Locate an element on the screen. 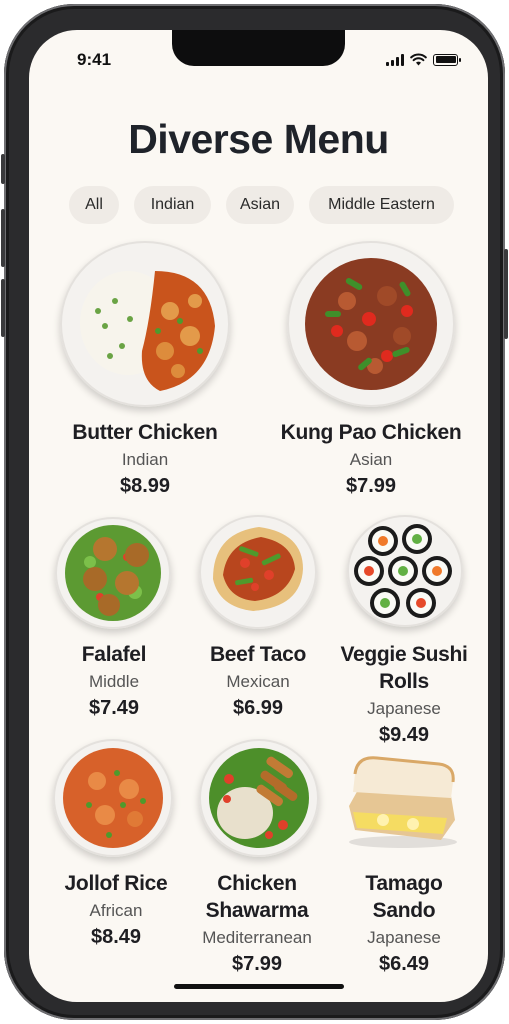  item-cuisine: Mexican is located at coordinates (258, 681).